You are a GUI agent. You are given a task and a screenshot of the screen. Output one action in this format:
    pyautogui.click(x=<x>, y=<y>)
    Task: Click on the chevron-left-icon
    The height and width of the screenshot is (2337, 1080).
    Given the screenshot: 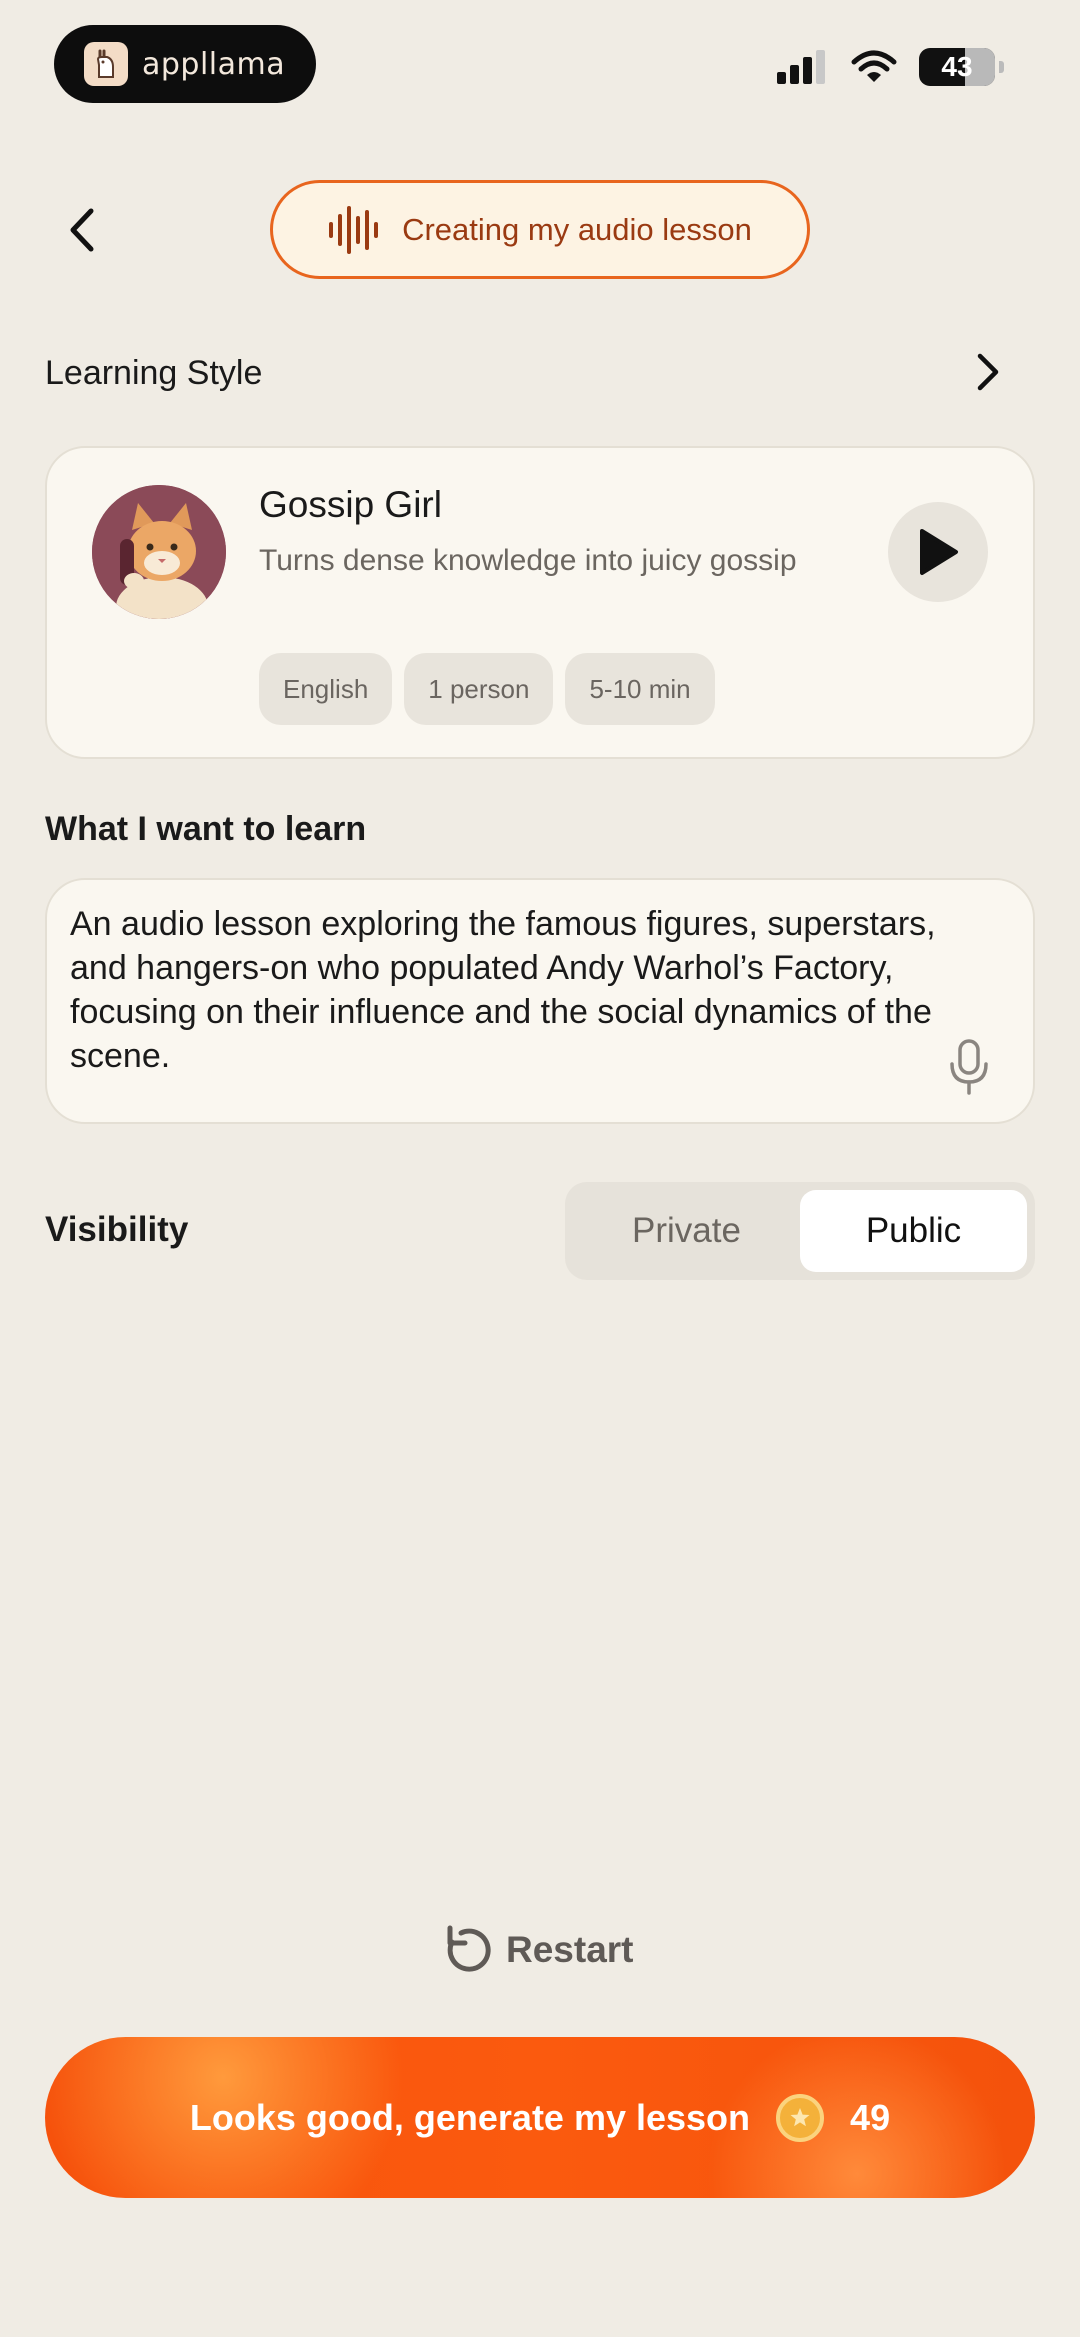 What is the action you would take?
    pyautogui.click(x=82, y=230)
    